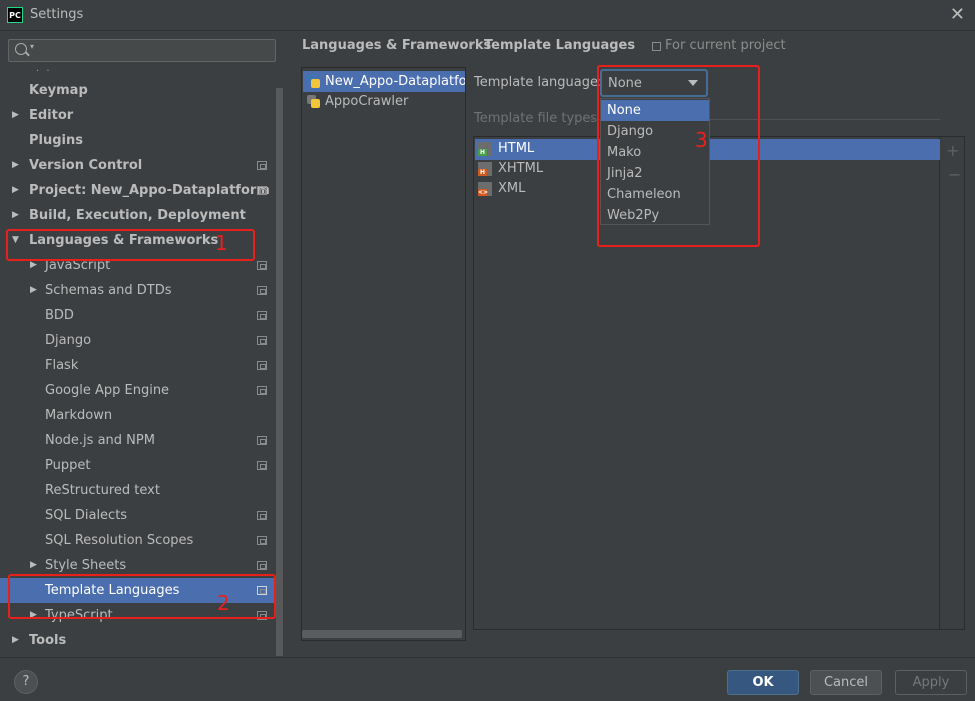  I want to click on dialog-button-bar: ? OK Cancel Apply, so click(487, 679).